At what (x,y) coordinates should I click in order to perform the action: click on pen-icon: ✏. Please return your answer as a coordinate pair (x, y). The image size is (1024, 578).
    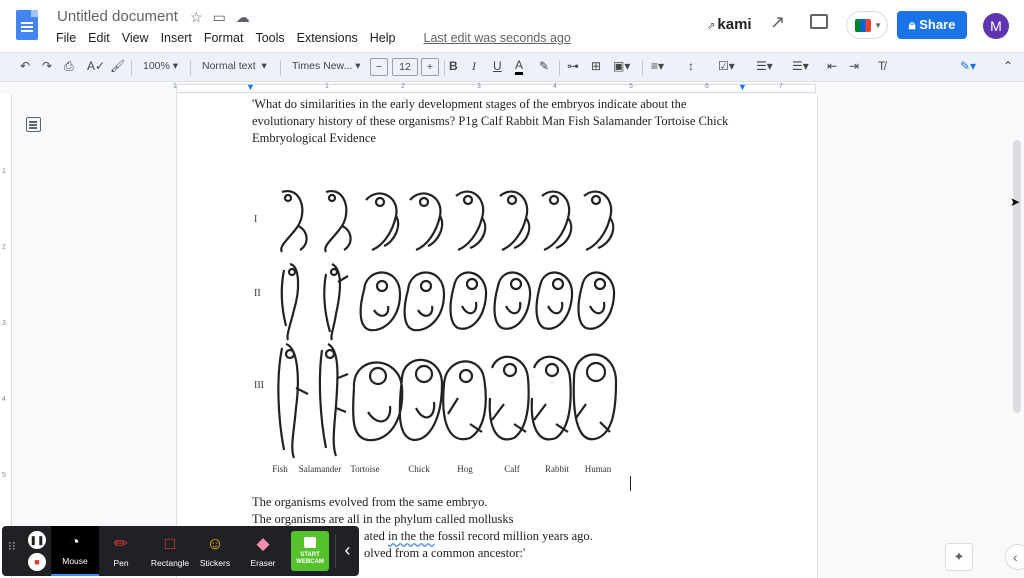
    Looking at the image, I should click on (121, 543).